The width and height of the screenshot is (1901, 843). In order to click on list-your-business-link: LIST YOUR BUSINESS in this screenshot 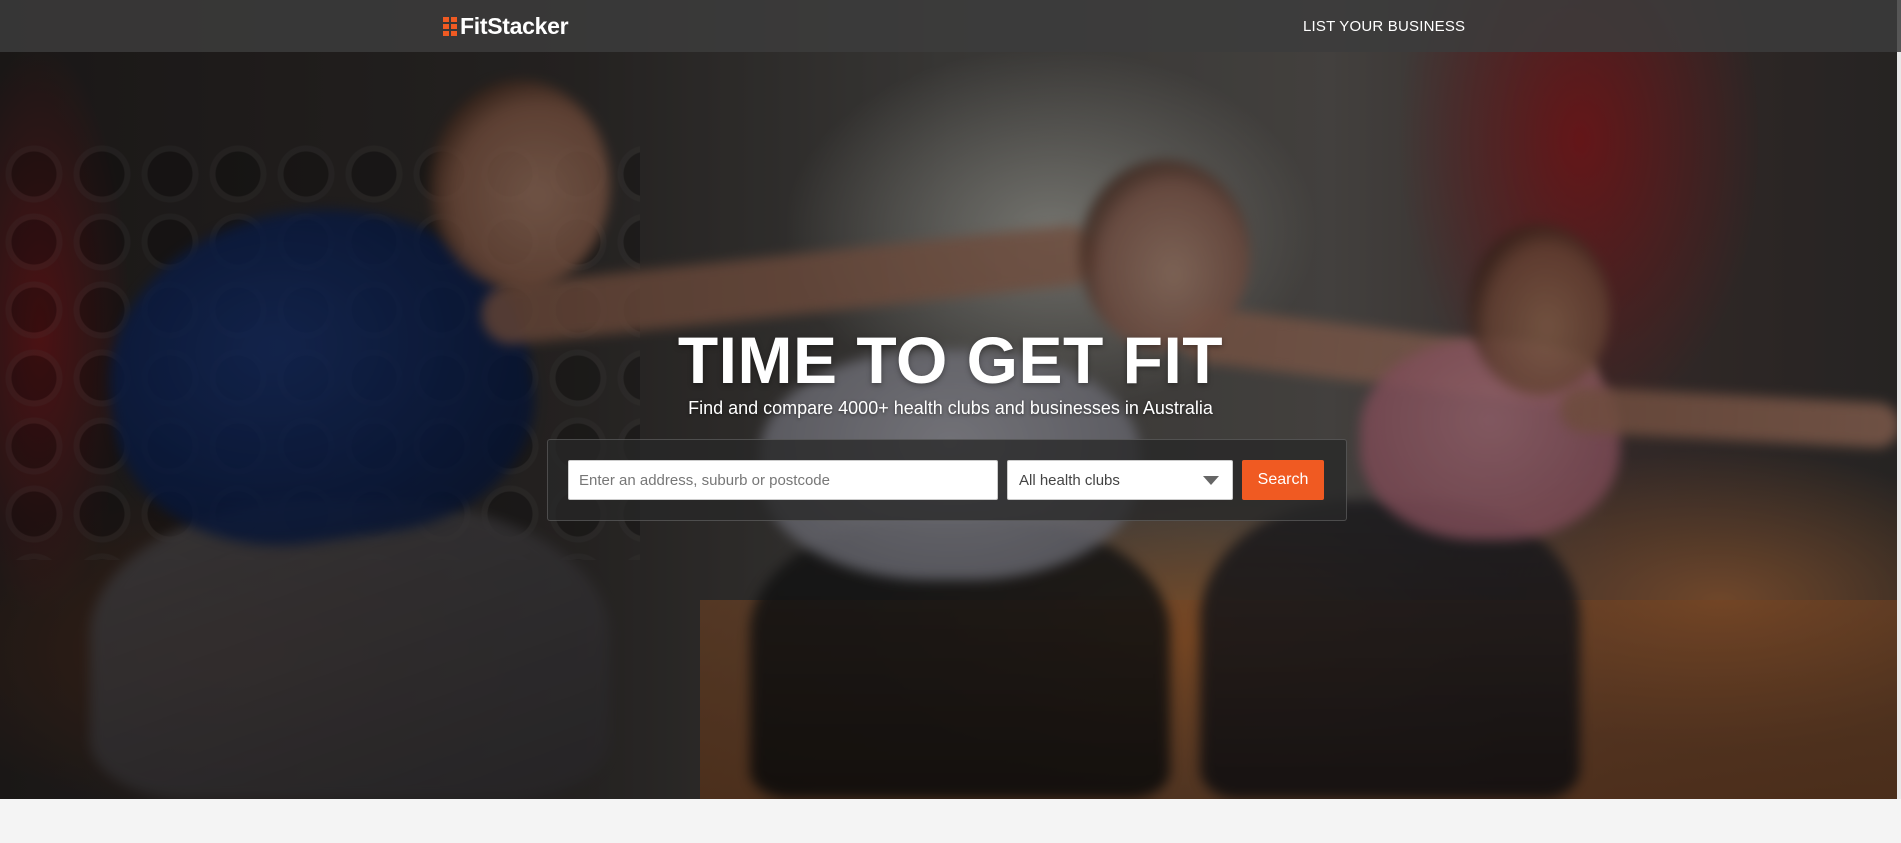, I will do `click(1384, 26)`.